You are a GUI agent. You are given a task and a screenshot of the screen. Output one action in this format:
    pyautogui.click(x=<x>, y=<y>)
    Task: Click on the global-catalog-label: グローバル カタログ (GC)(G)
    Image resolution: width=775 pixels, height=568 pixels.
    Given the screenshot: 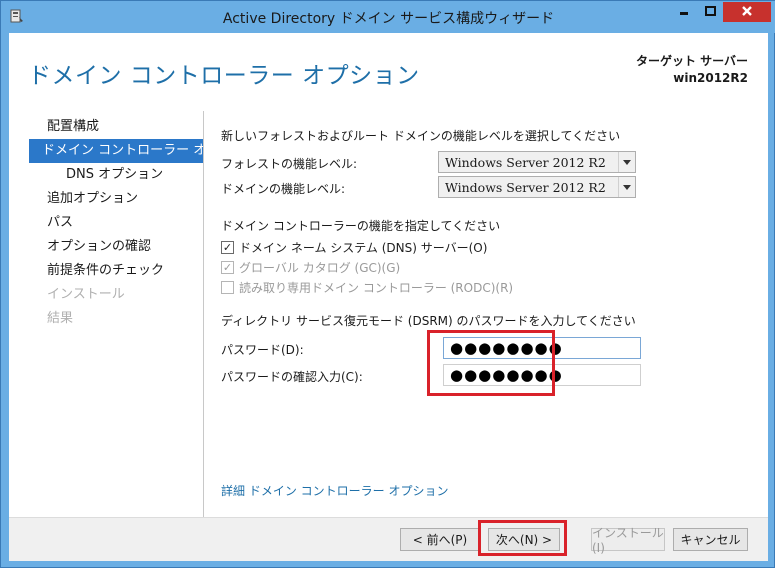 What is the action you would take?
    pyautogui.click(x=320, y=268)
    